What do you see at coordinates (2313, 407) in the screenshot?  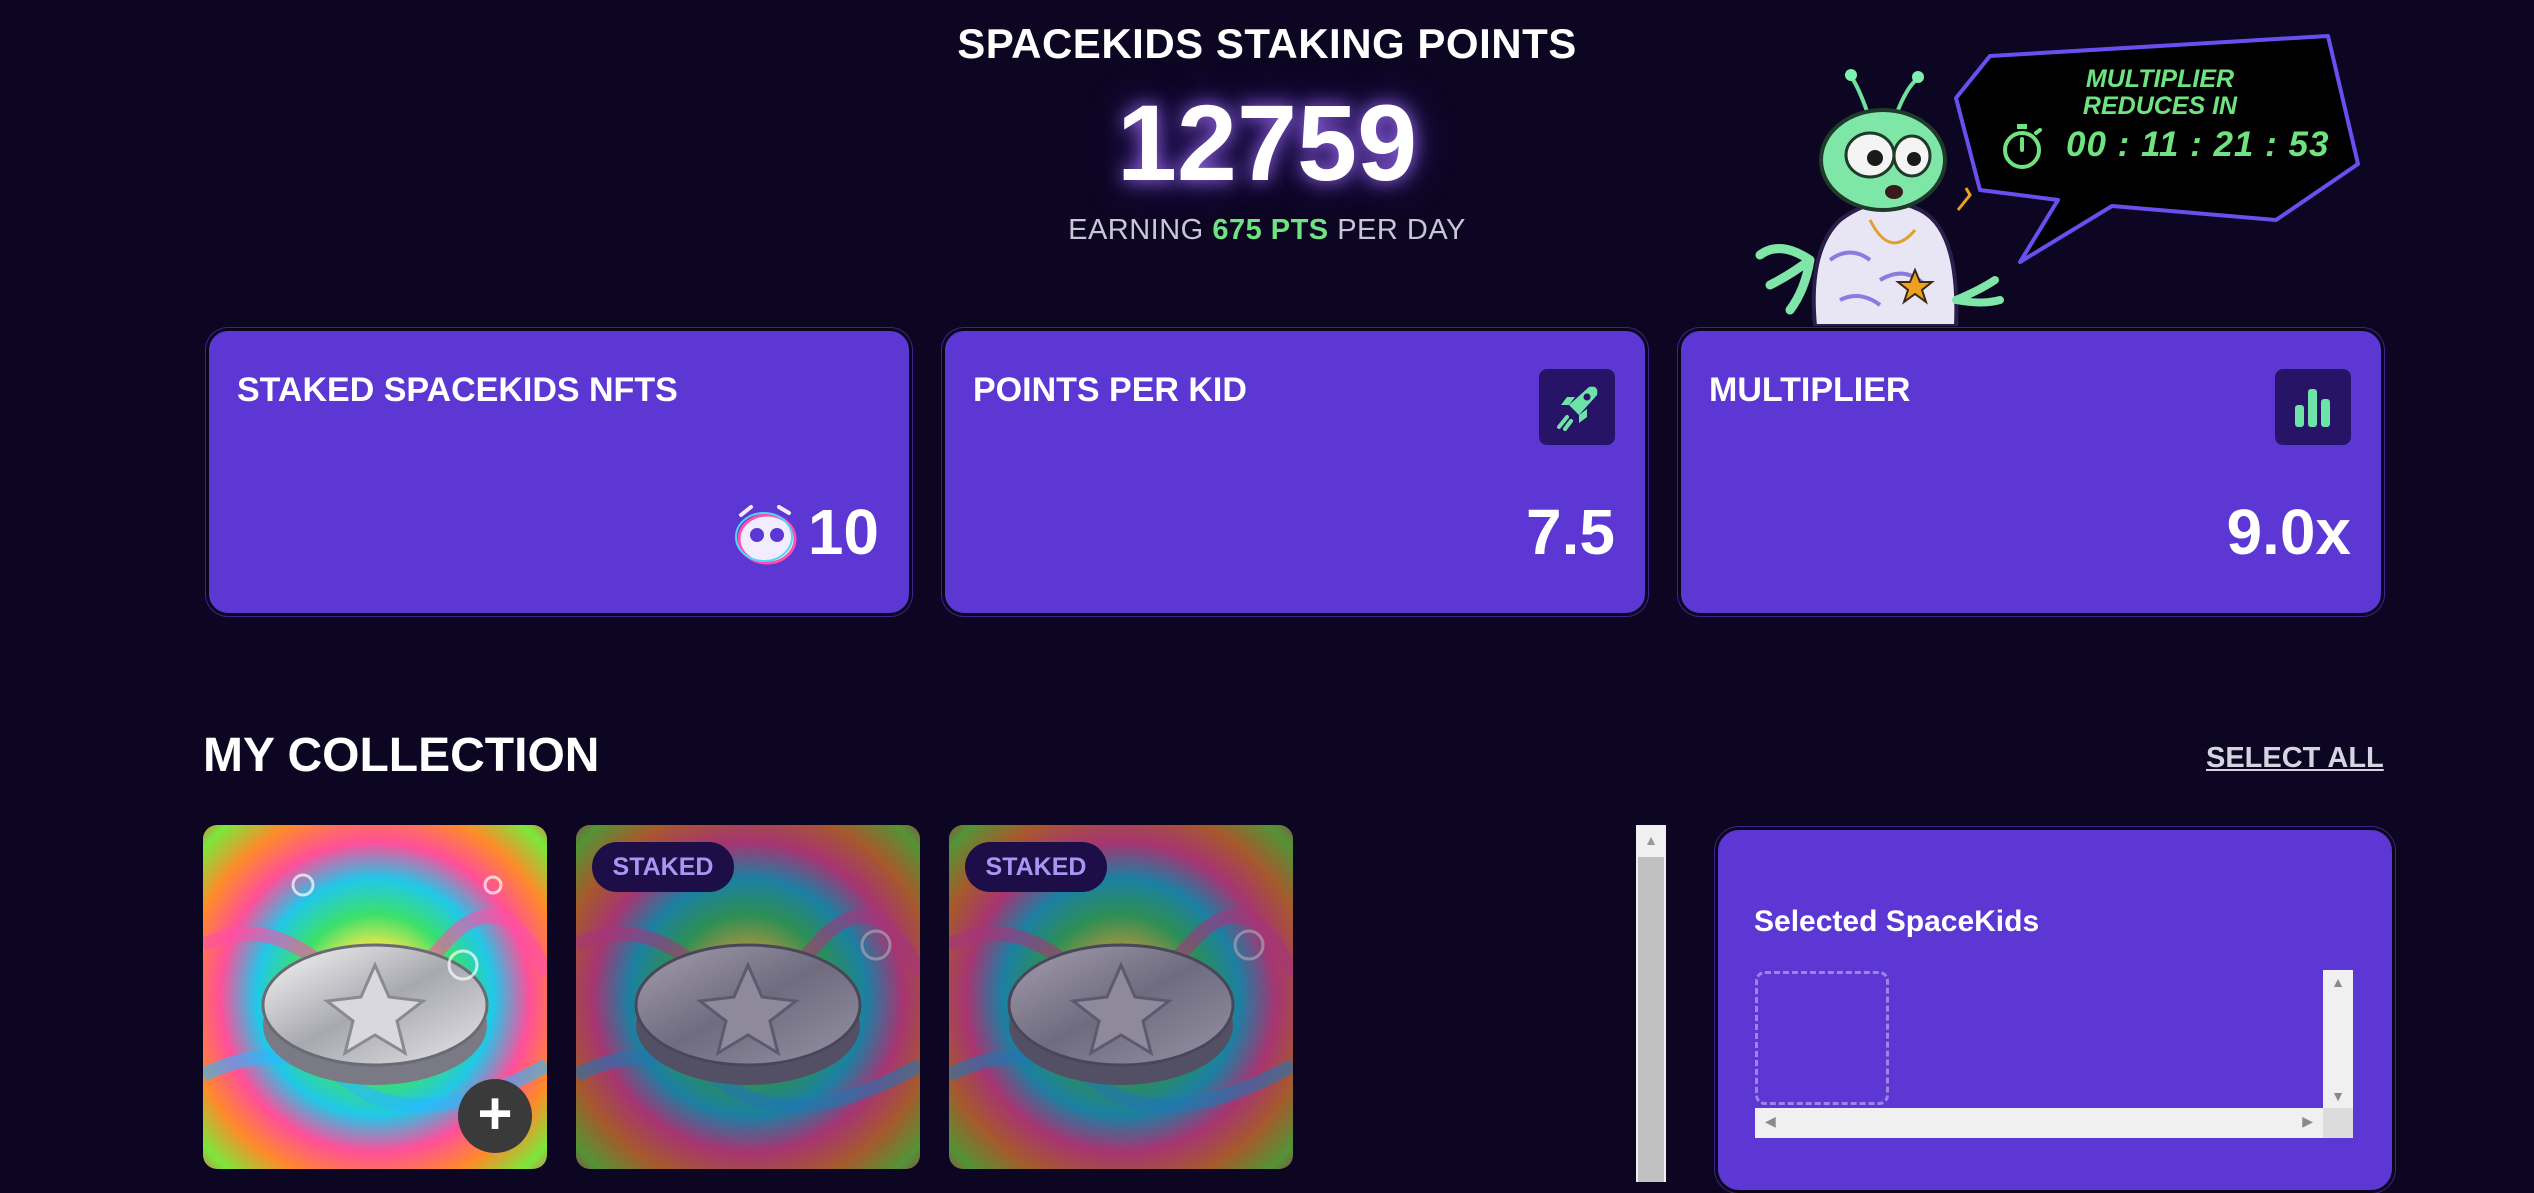 I see `bar-chart-icon` at bounding box center [2313, 407].